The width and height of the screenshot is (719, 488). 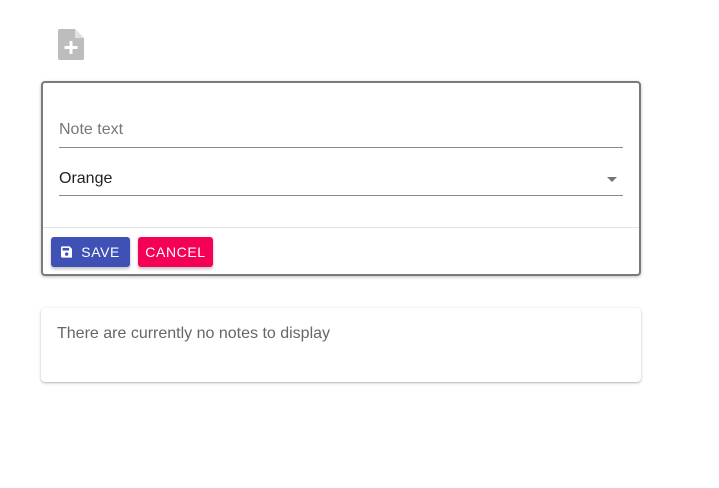 I want to click on color-select: Orange, so click(x=341, y=179).